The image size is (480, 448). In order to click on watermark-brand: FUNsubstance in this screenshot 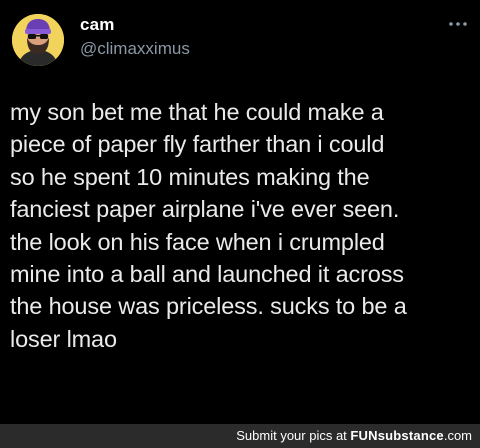, I will do `click(397, 435)`.